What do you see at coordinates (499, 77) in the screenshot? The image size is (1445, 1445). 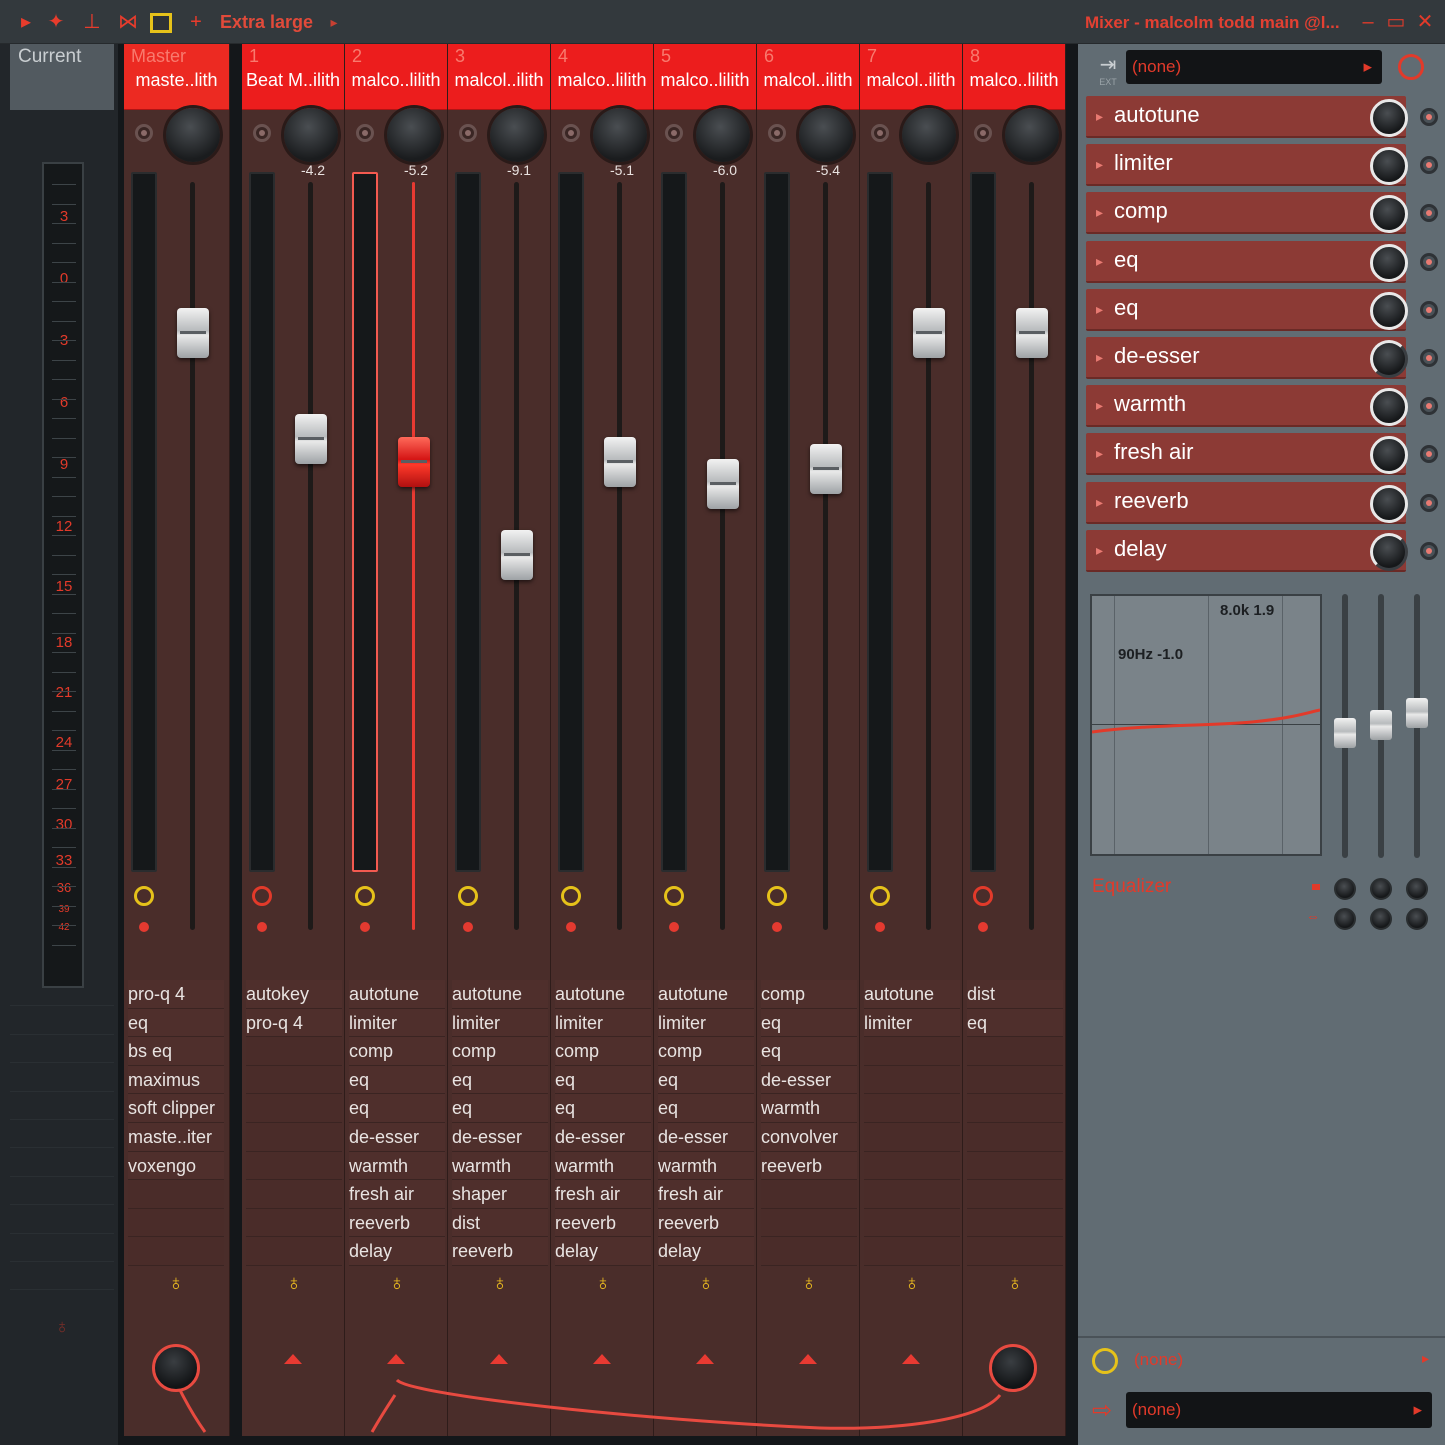 I see `strip-header: 3 malcol..ilith` at bounding box center [499, 77].